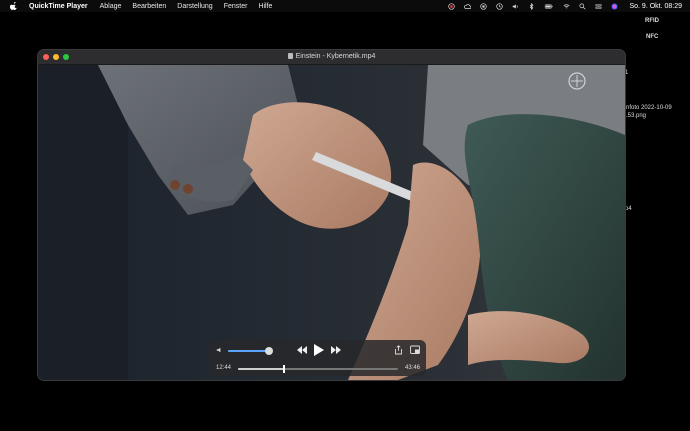 Image resolution: width=690 pixels, height=431 pixels. Describe the element at coordinates (336, 350) in the screenshot. I see `fast-forward-button` at that location.